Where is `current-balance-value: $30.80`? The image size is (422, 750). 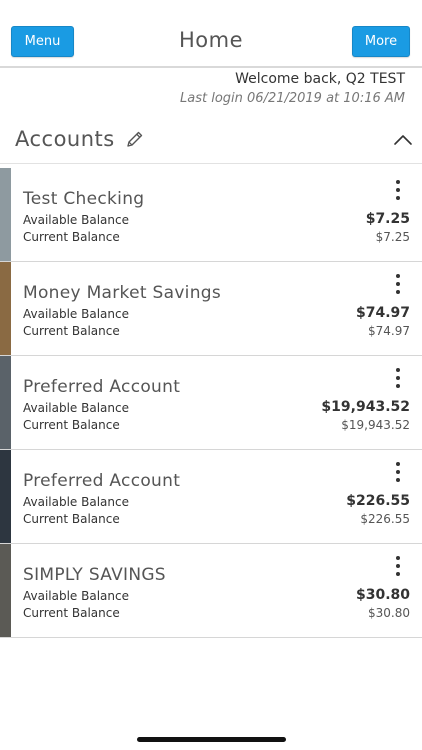
current-balance-value: $30.80 is located at coordinates (389, 613).